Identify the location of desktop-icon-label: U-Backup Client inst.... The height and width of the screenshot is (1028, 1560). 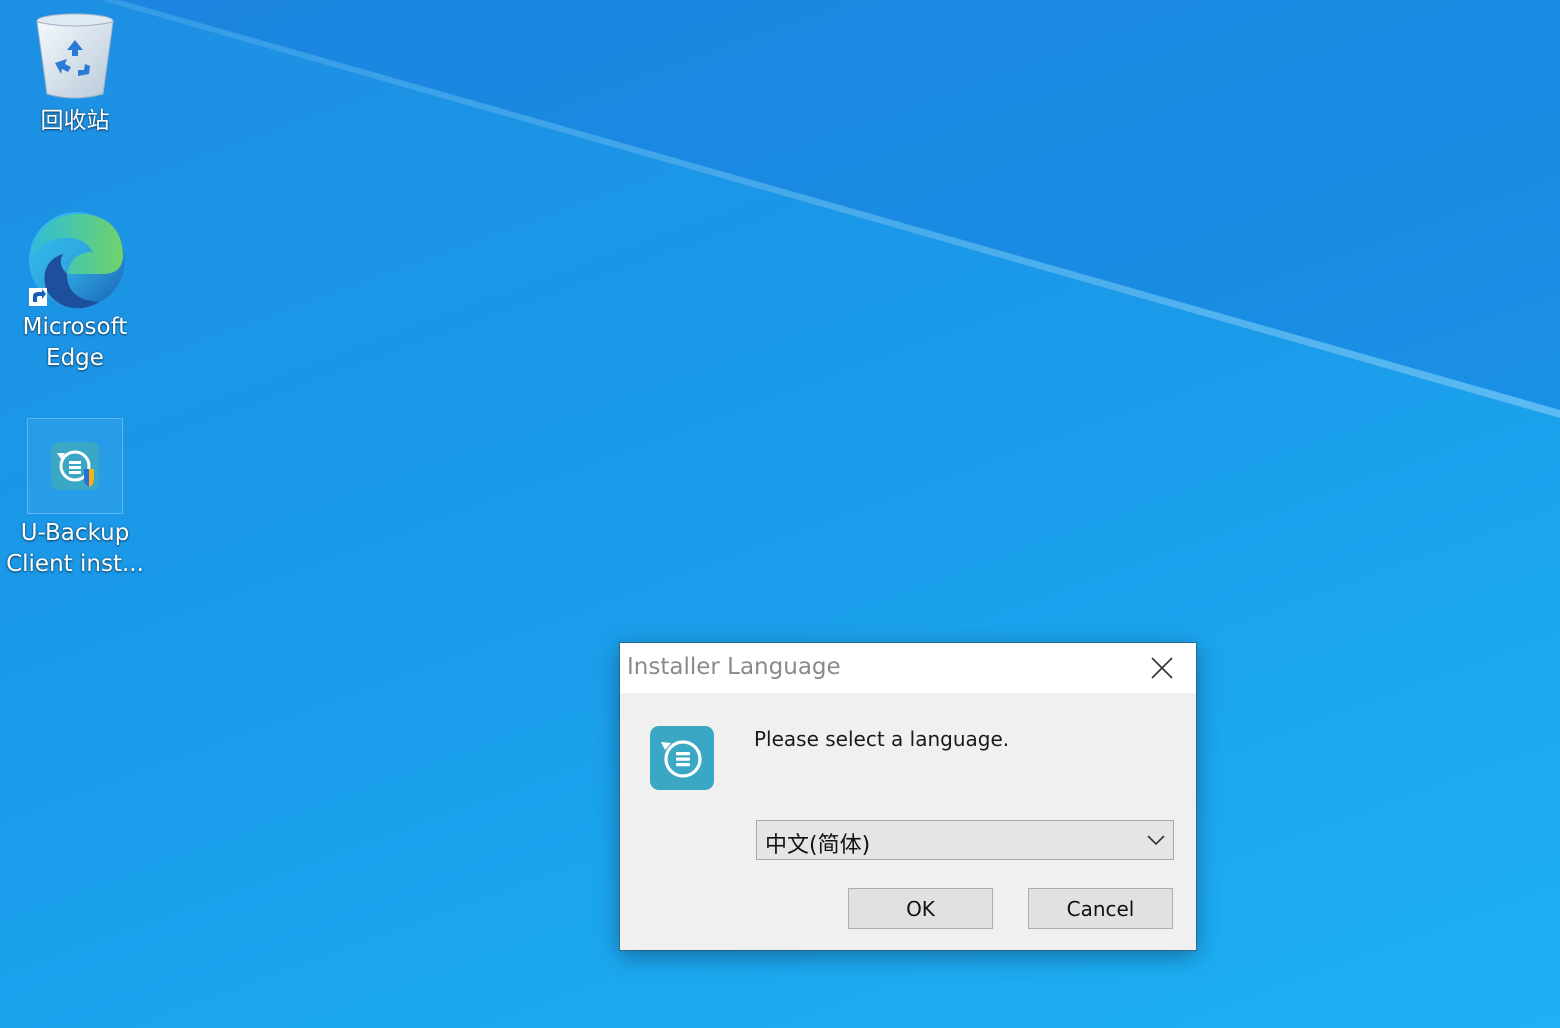
(75, 548).